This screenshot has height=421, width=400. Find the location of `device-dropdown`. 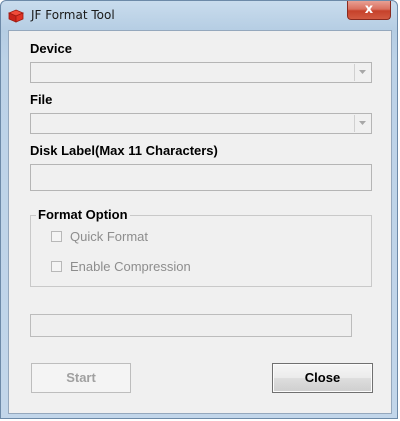

device-dropdown is located at coordinates (201, 72).